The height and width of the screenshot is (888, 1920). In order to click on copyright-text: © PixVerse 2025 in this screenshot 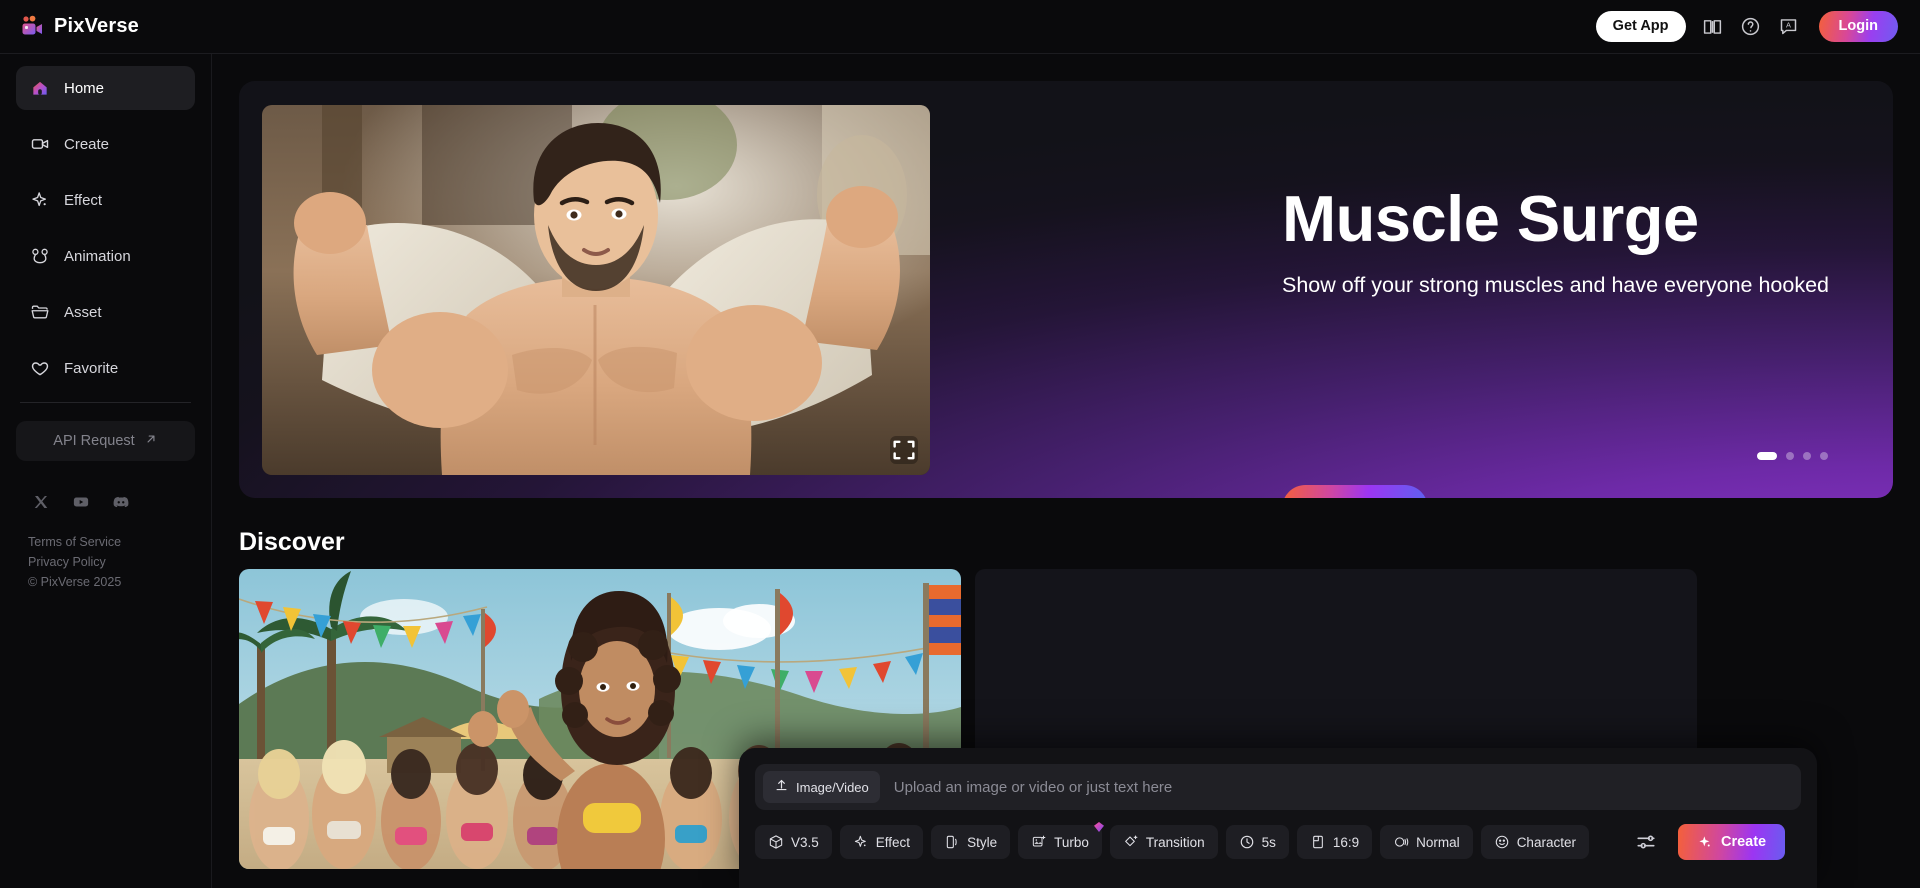, I will do `click(75, 582)`.